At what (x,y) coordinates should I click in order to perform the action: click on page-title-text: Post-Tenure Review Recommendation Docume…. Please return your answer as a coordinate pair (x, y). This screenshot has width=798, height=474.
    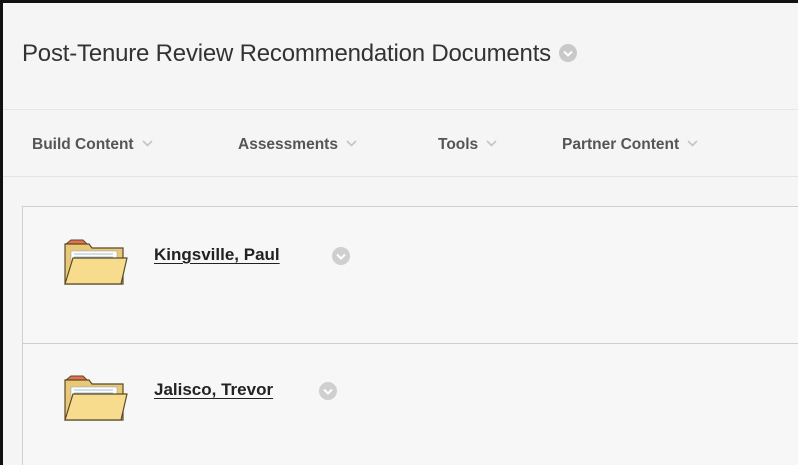
    Looking at the image, I should click on (286, 53).